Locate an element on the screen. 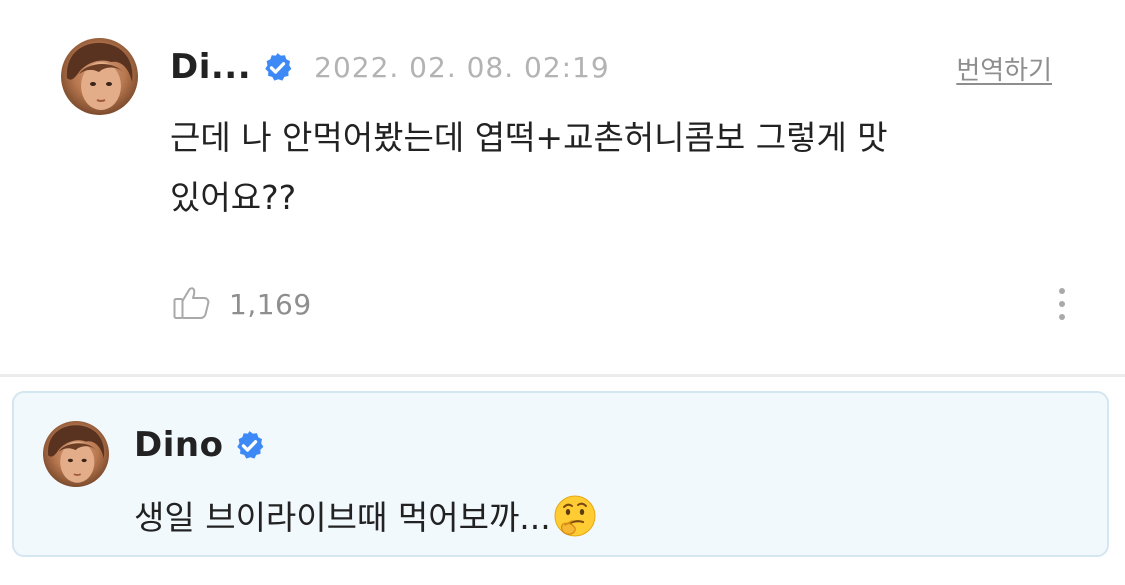 The height and width of the screenshot is (585, 1125). thinking-face-icon is located at coordinates (575, 520).